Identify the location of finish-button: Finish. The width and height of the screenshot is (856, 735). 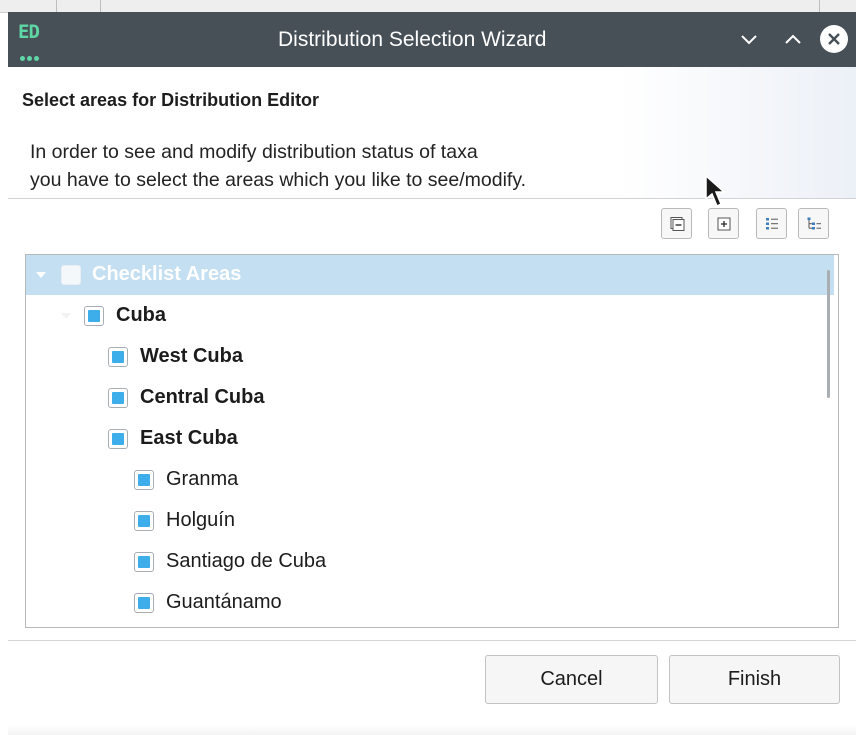
(754, 679).